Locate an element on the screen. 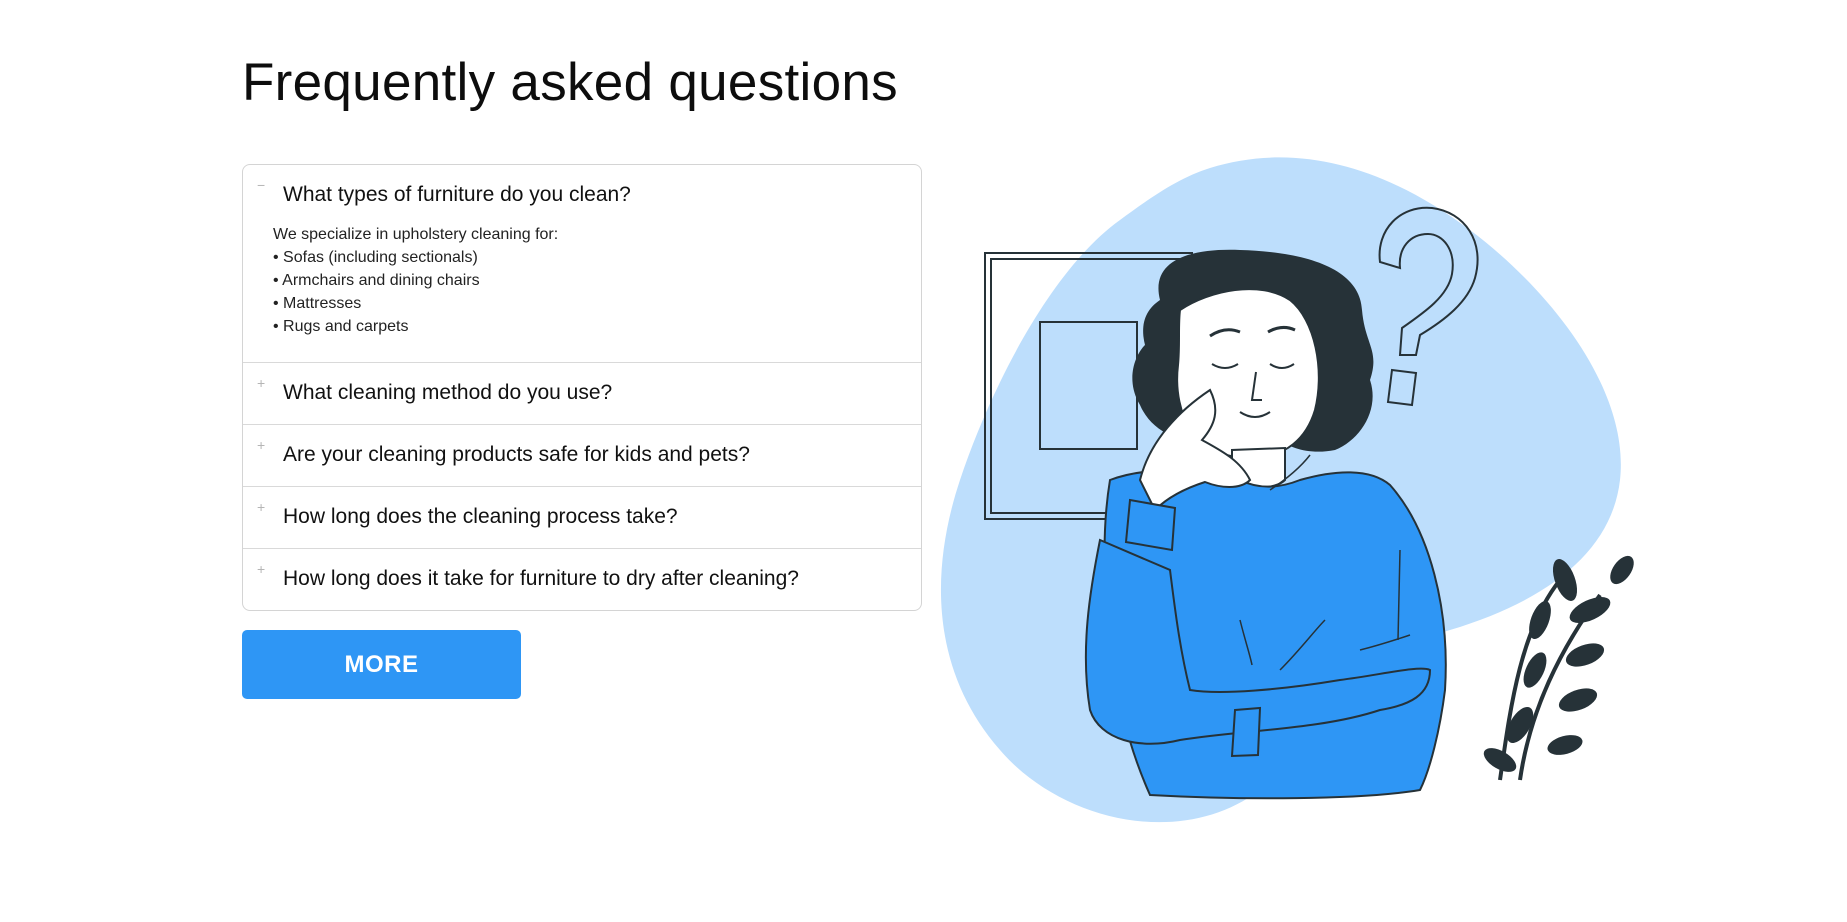  faq-item: + What cleaning method do you use? is located at coordinates (582, 393).